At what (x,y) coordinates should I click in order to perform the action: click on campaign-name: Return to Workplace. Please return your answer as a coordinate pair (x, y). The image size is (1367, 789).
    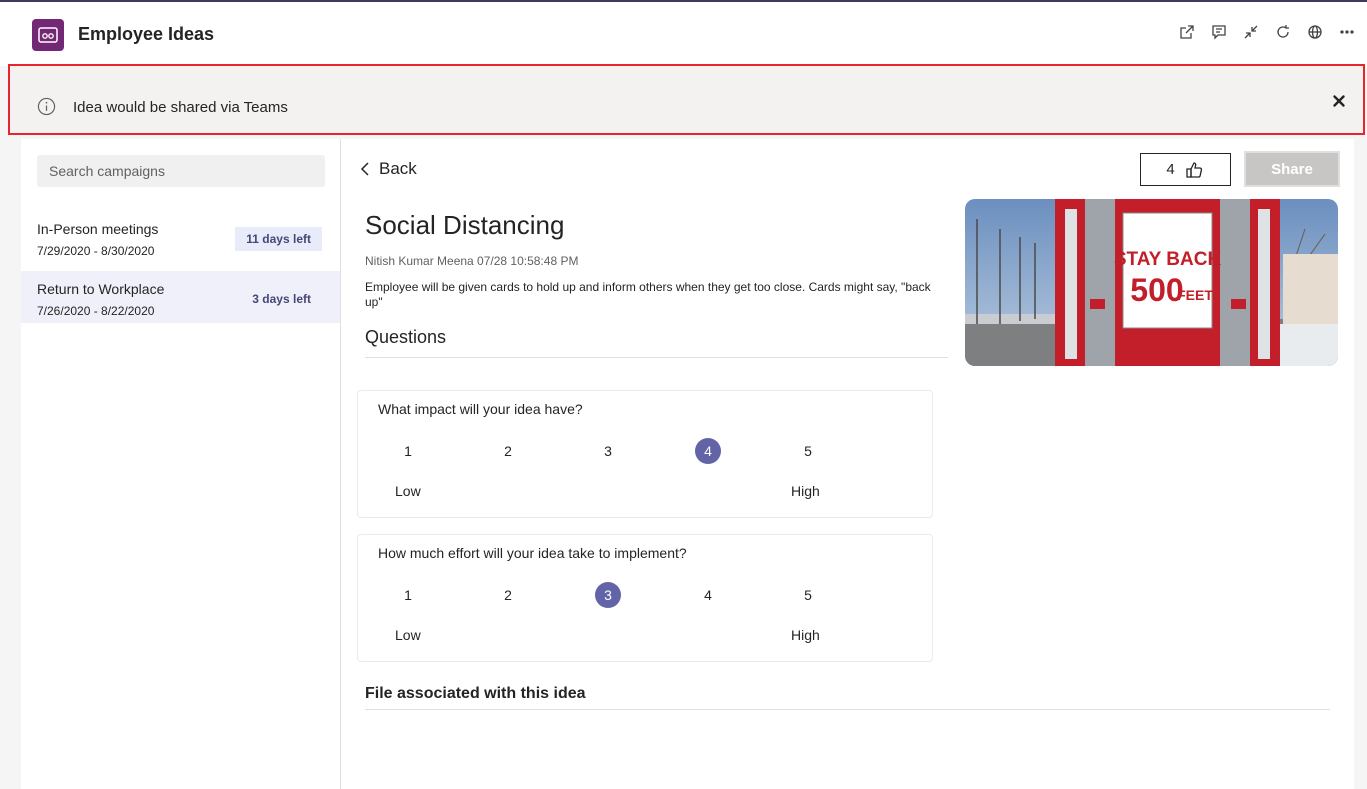
    Looking at the image, I should click on (101, 289).